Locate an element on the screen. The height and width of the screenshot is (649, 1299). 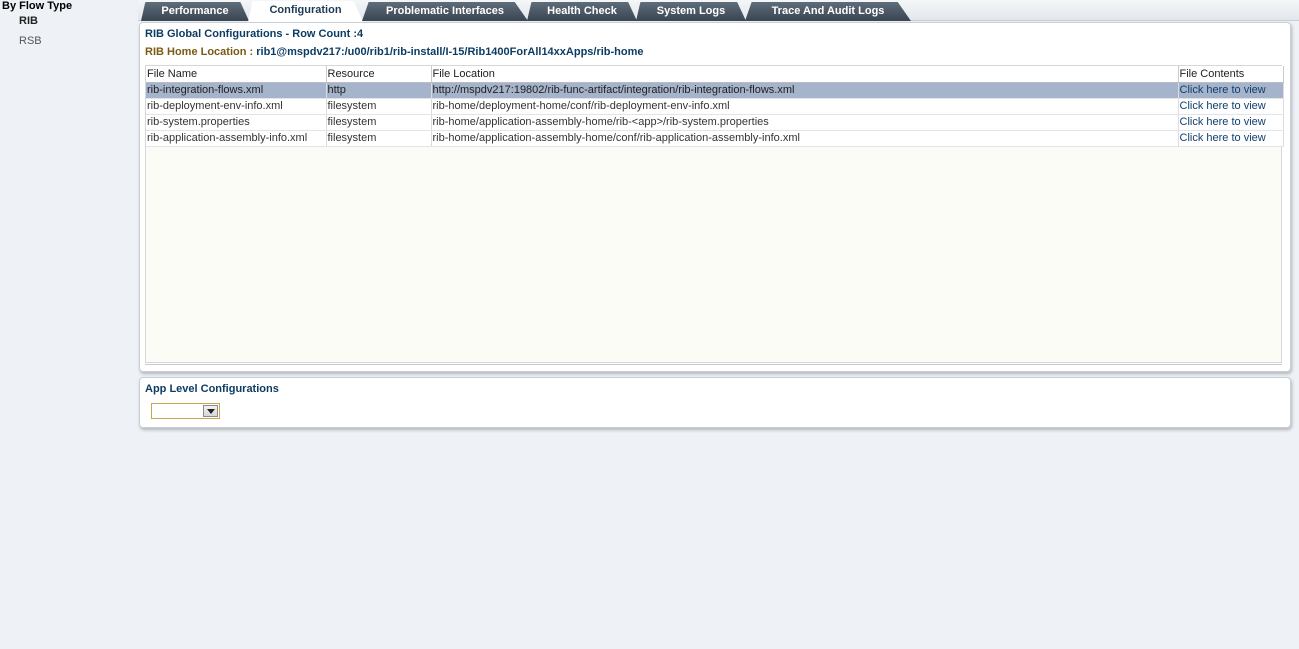
column-header-file-name: File Name is located at coordinates (236, 74).